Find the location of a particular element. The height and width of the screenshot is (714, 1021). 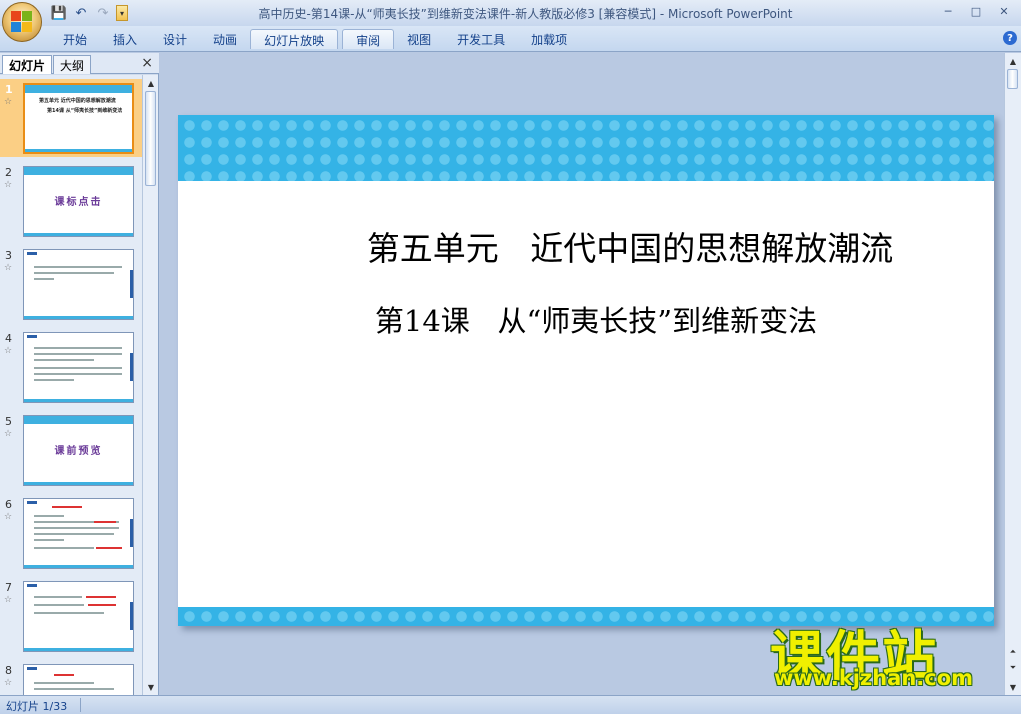

tab-review: 审阅 is located at coordinates (368, 39).